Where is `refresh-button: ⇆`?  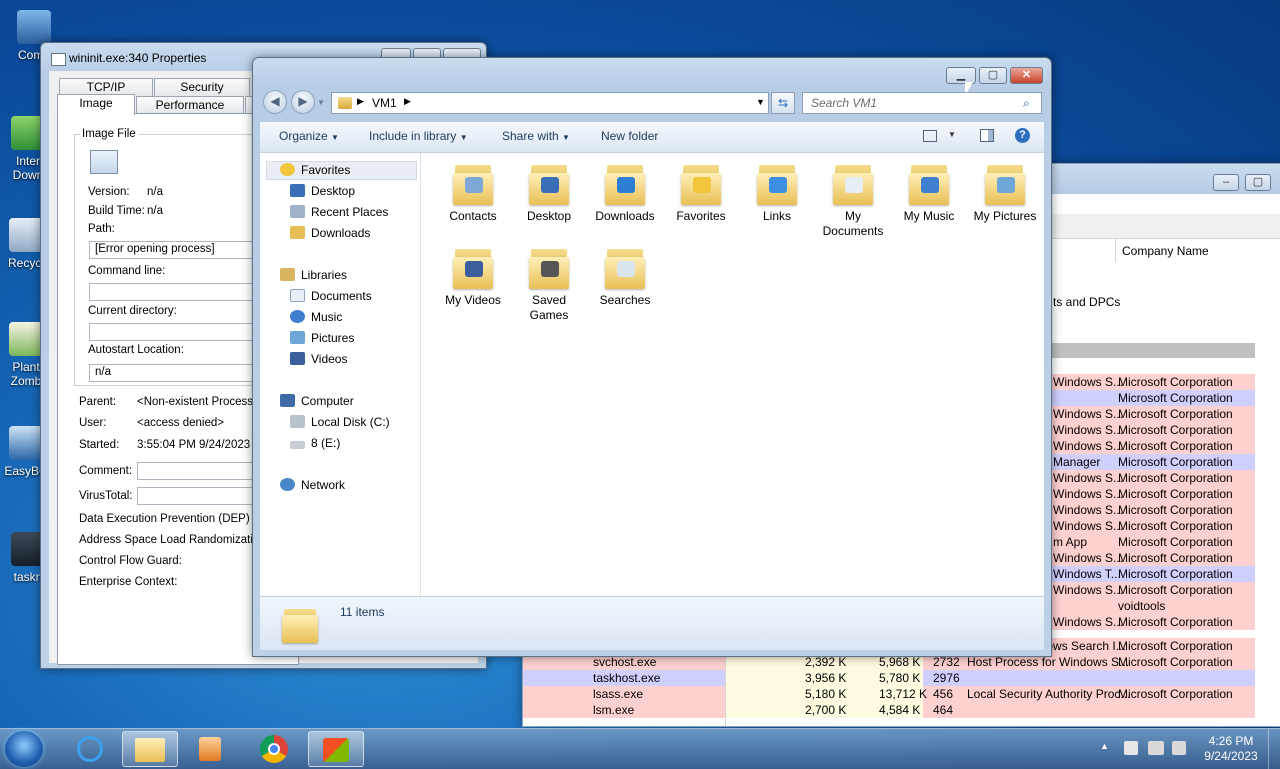
refresh-button: ⇆ is located at coordinates (783, 103).